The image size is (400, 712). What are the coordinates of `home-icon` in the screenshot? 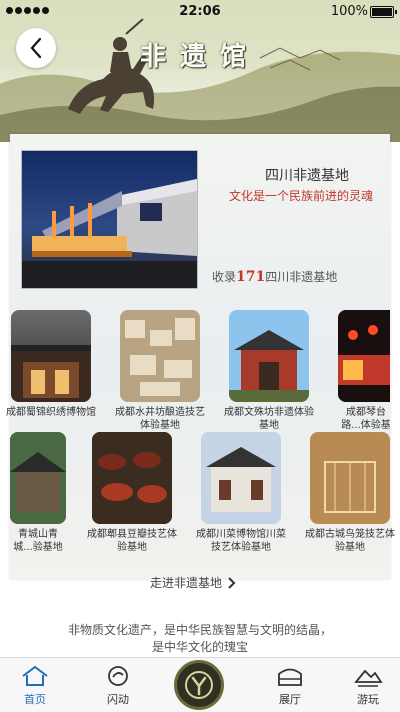 It's located at (35, 675).